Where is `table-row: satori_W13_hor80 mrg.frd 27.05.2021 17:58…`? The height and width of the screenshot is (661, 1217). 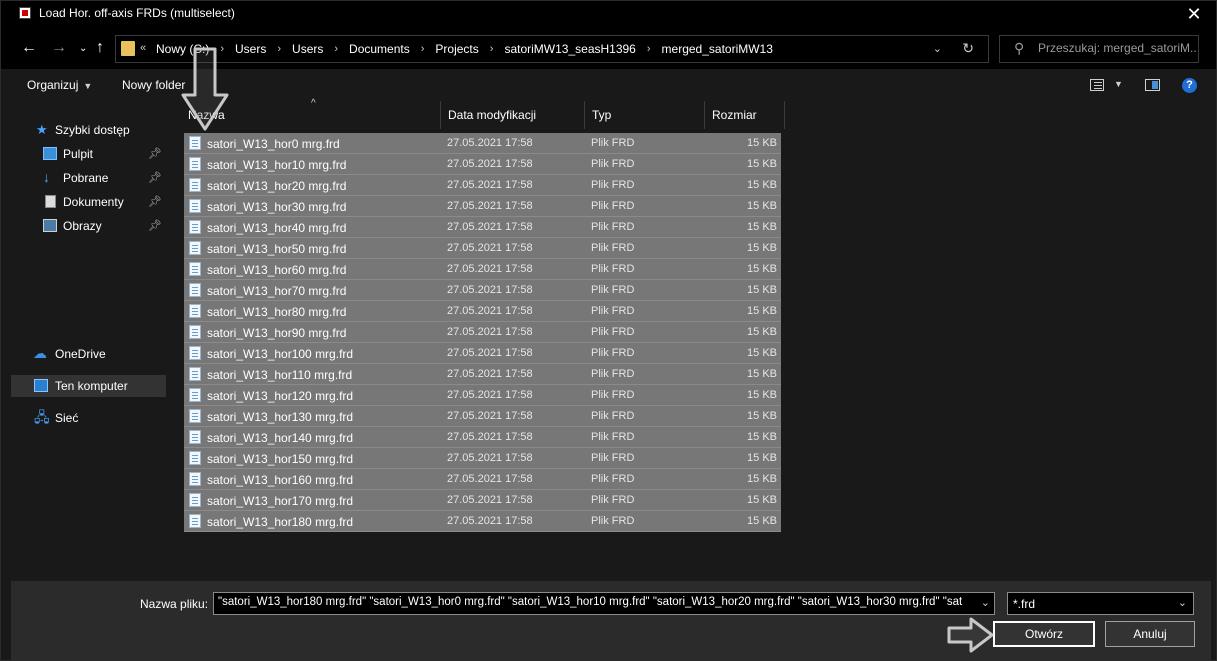 table-row: satori_W13_hor80 mrg.frd 27.05.2021 17:58… is located at coordinates (482, 311).